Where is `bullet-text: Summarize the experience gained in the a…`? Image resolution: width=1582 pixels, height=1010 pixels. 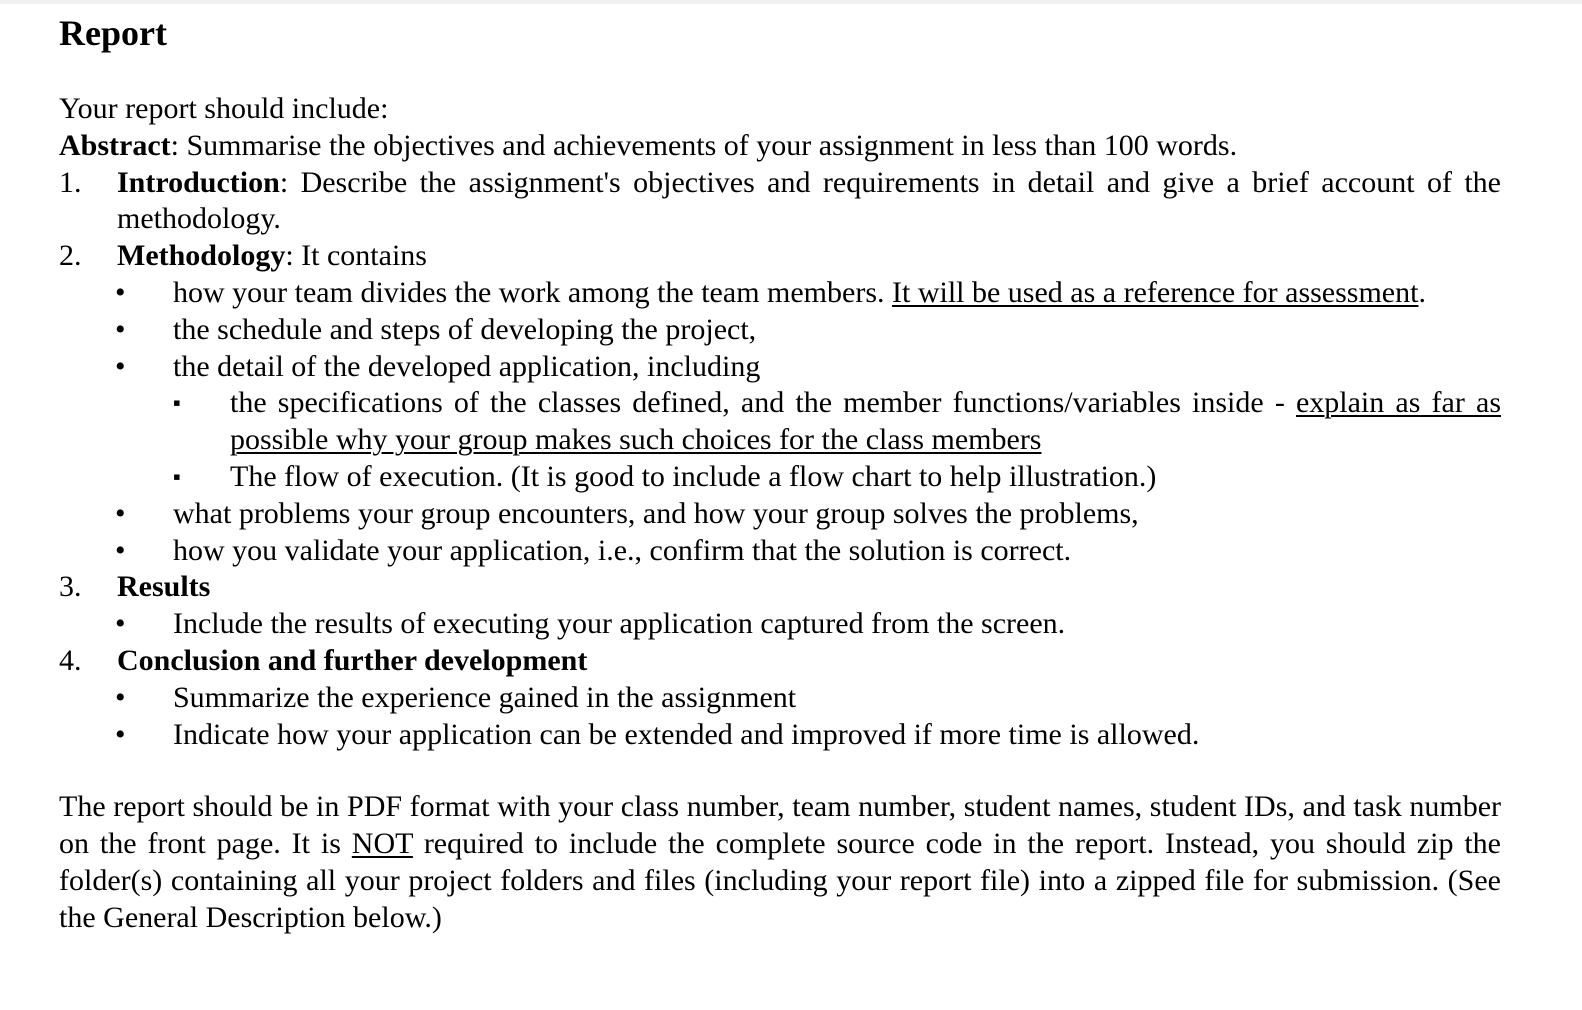 bullet-text: Summarize the experience gained in the a… is located at coordinates (485, 697).